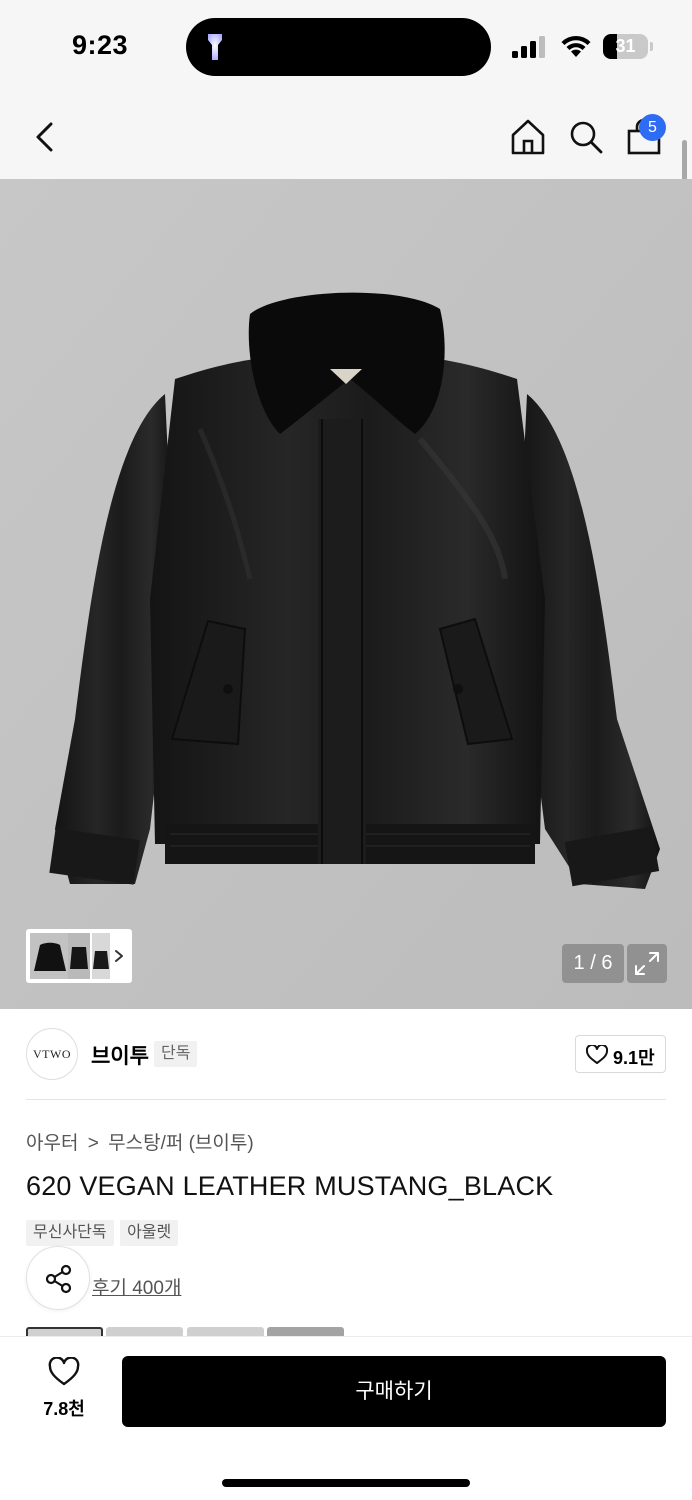  What do you see at coordinates (70, 1233) in the screenshot?
I see `tag-musinsa-exclusive: 무신사단독` at bounding box center [70, 1233].